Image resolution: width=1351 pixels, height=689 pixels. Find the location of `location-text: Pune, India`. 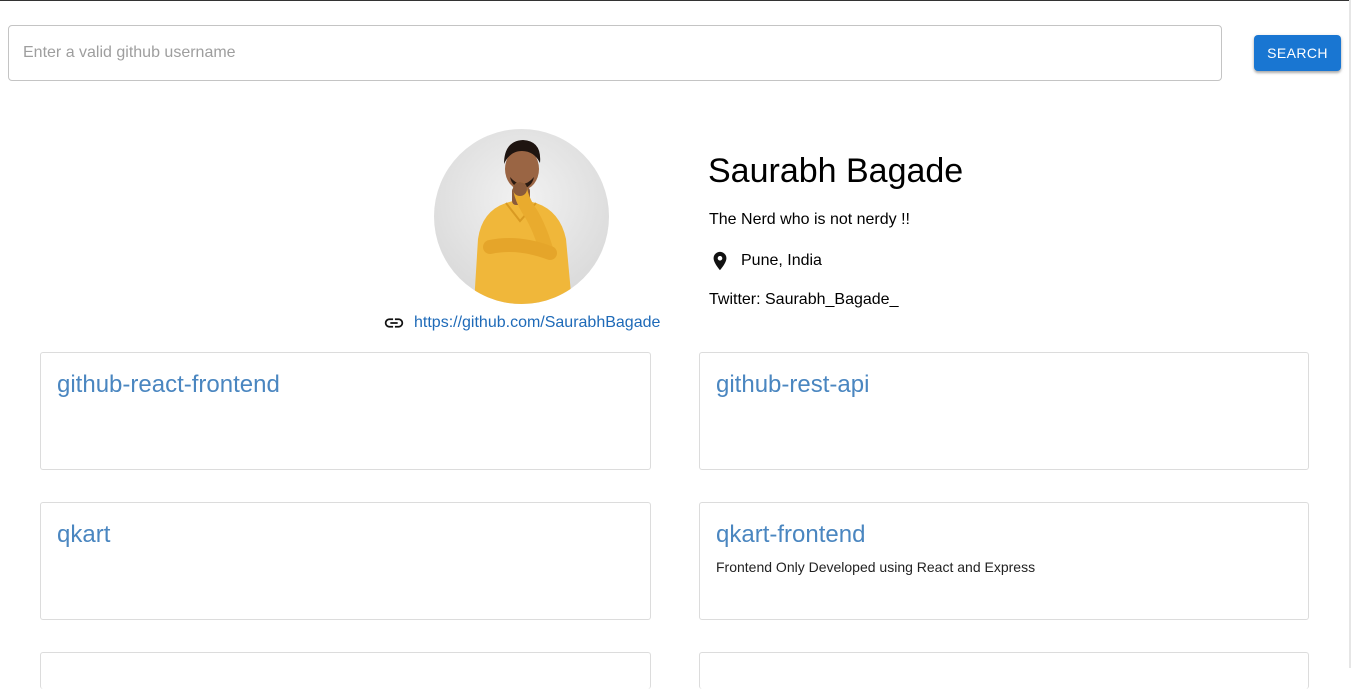

location-text: Pune, India is located at coordinates (781, 260).